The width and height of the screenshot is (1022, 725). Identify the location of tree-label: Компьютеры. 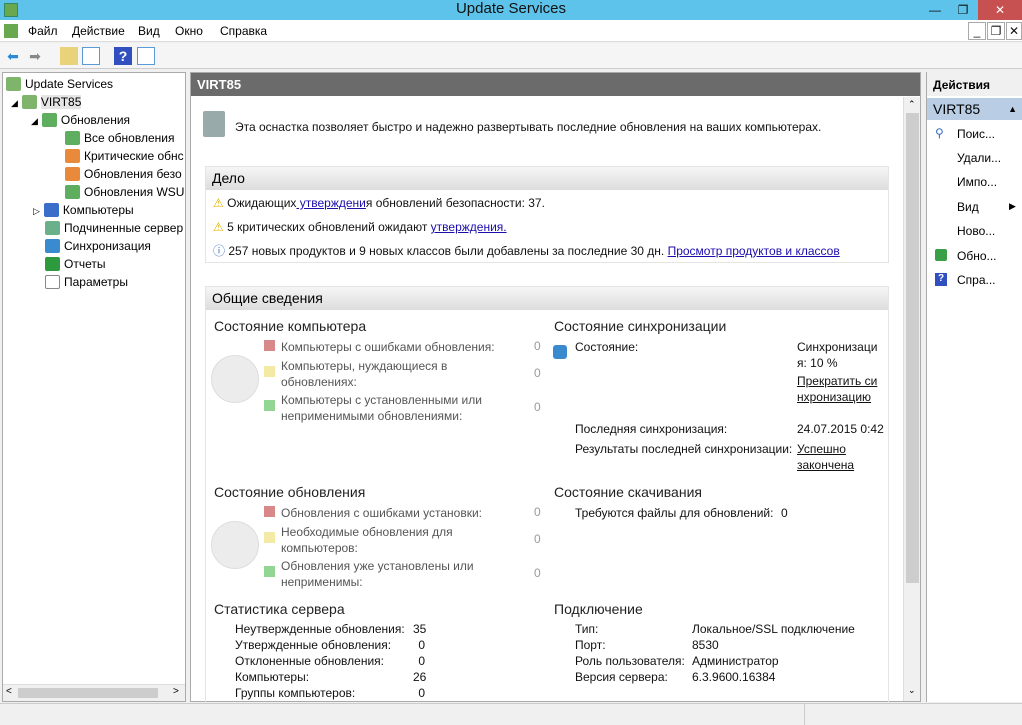
(98, 210).